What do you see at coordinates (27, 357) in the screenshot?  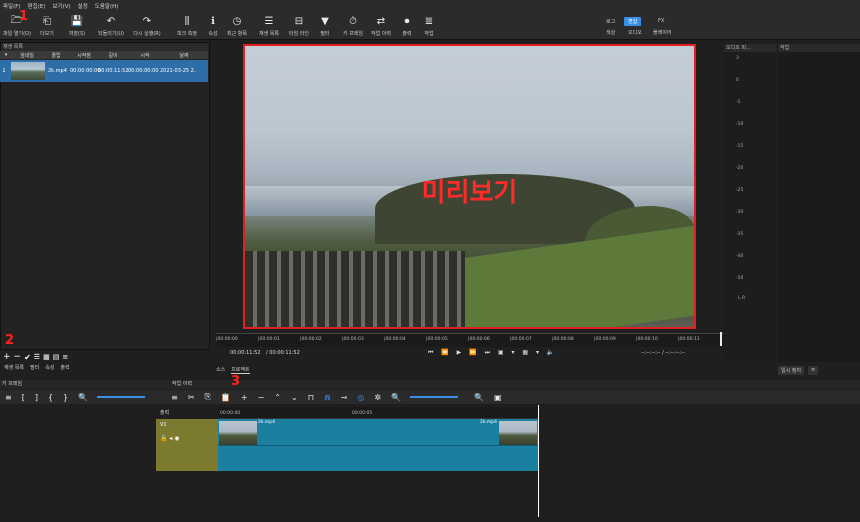 I see `update-icon: ✔` at bounding box center [27, 357].